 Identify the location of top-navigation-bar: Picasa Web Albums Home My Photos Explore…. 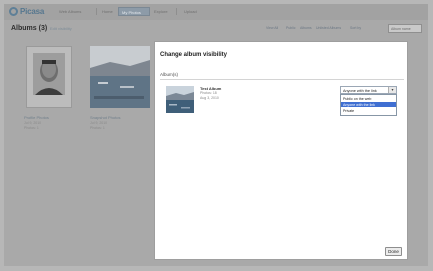
(216, 12).